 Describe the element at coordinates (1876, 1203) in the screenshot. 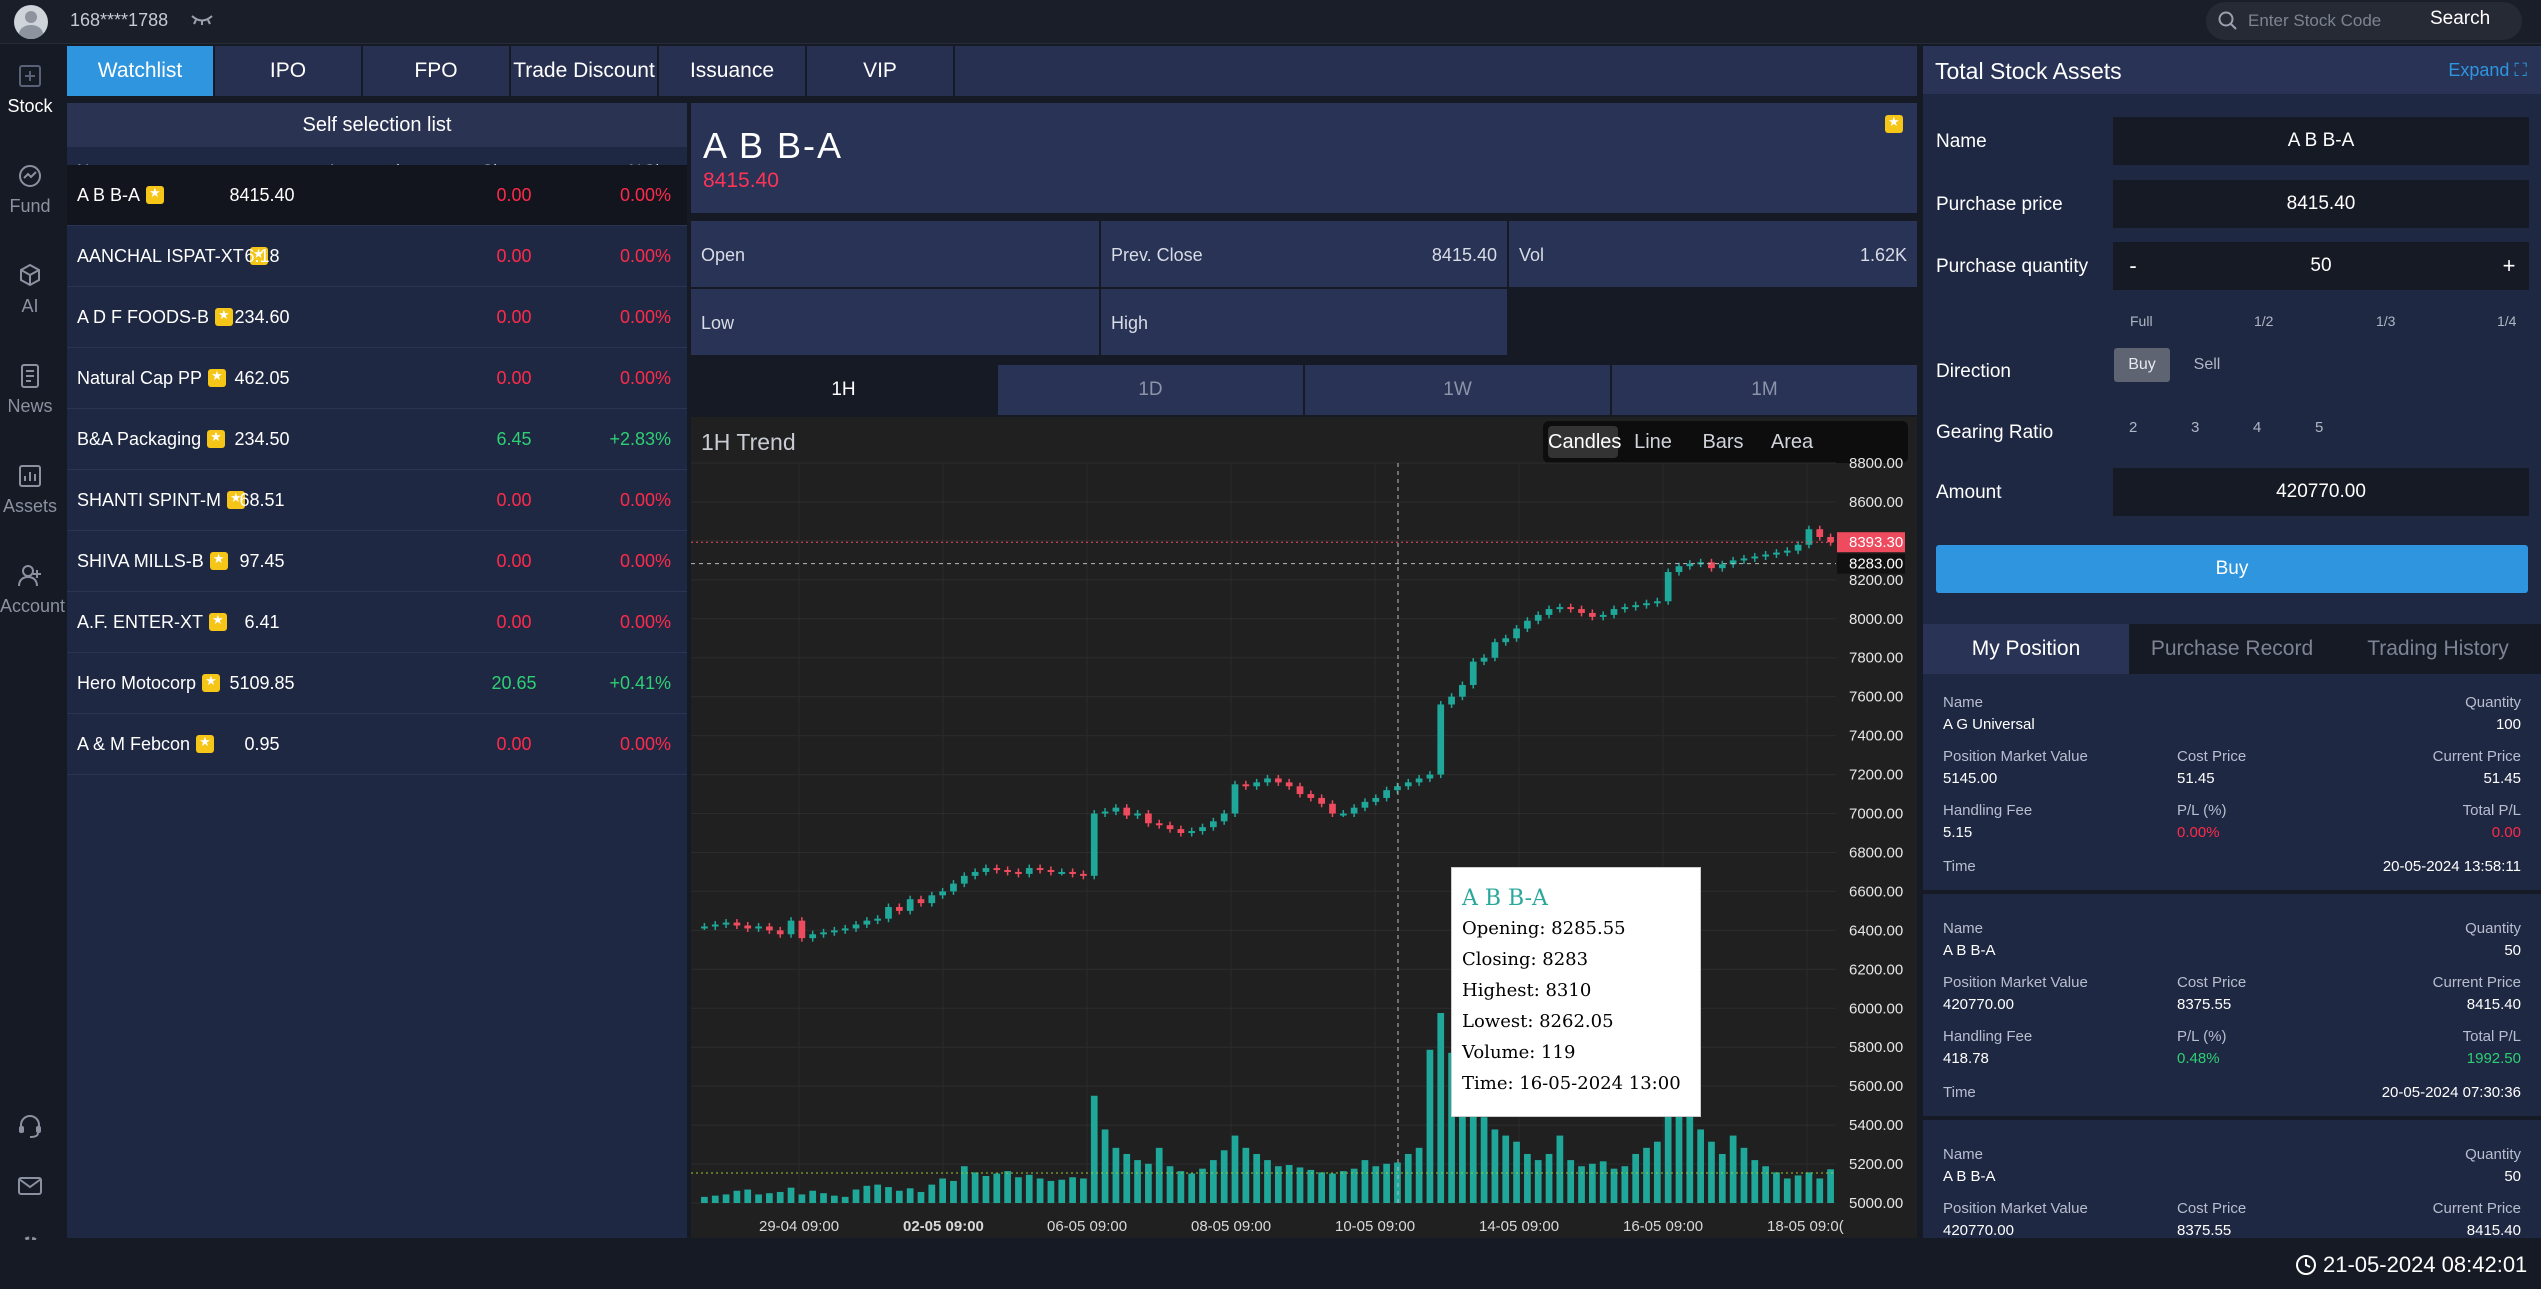

I see `y-tick-label: 5000.00` at that location.